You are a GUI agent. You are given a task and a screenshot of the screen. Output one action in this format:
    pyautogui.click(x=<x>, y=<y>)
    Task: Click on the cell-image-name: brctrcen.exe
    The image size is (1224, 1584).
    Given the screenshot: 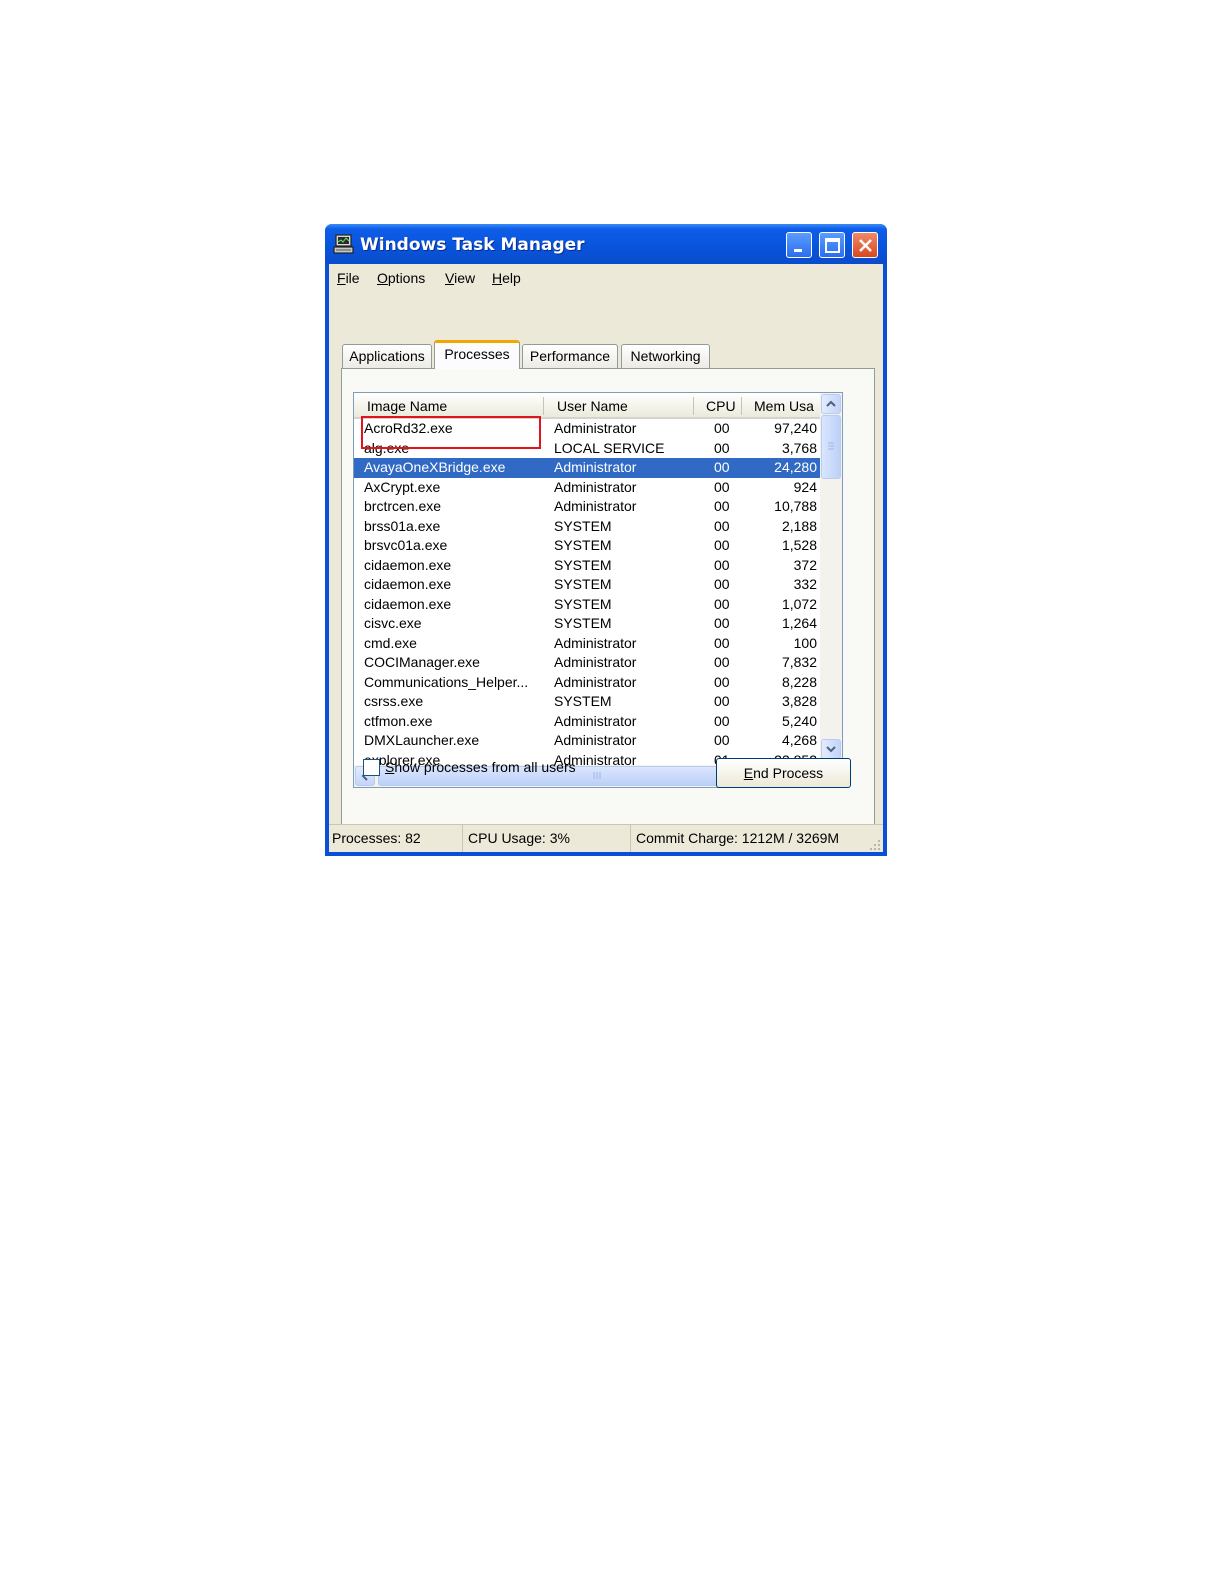 What is the action you would take?
    pyautogui.click(x=403, y=506)
    